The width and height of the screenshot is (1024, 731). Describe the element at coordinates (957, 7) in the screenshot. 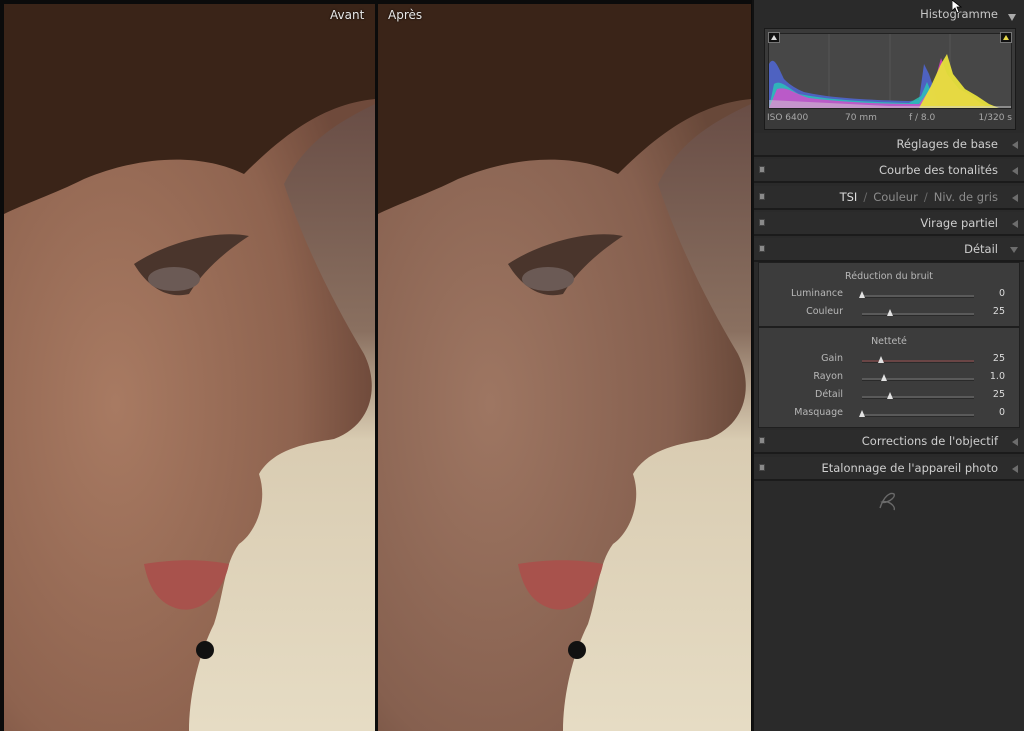

I see `mouse-cursor-icon` at that location.